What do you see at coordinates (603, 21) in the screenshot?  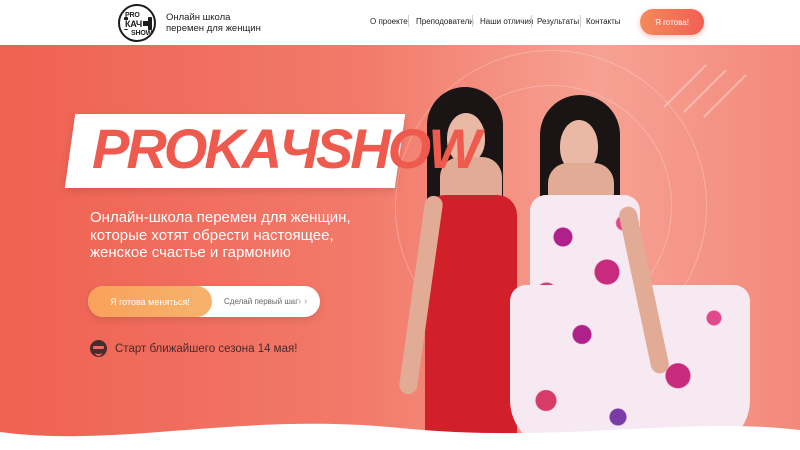 I see `nav-contacts: Контакты` at bounding box center [603, 21].